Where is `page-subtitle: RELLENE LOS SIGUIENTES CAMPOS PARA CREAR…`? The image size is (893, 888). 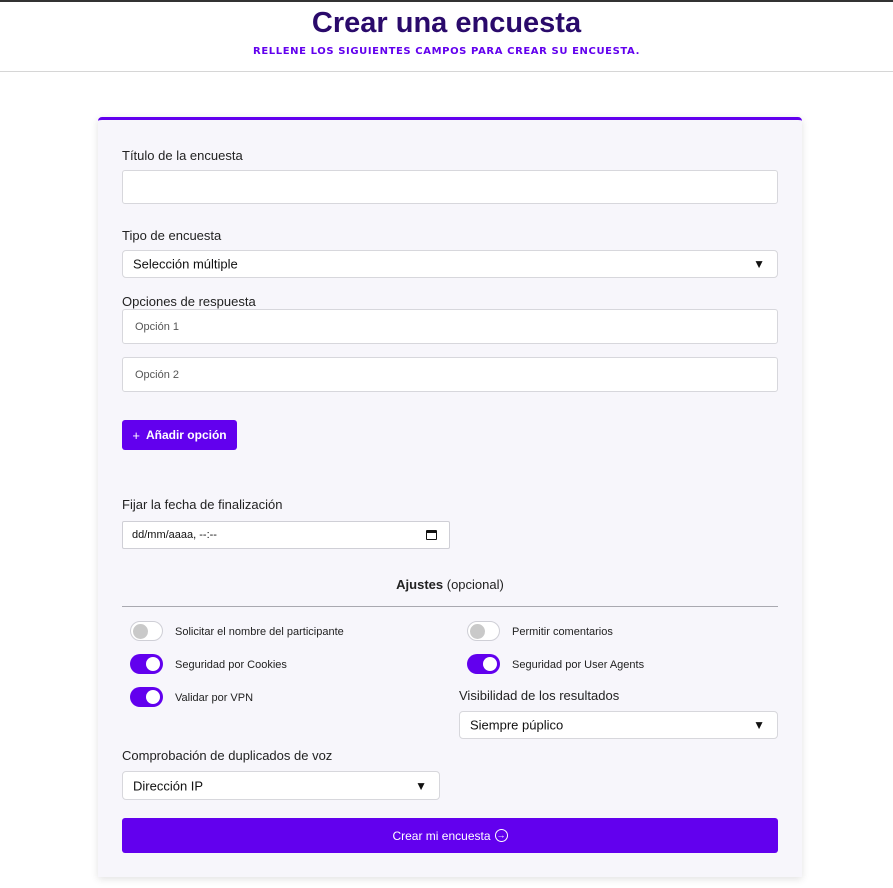 page-subtitle: RELLENE LOS SIGUIENTES CAMPOS PARA CREAR… is located at coordinates (446, 51).